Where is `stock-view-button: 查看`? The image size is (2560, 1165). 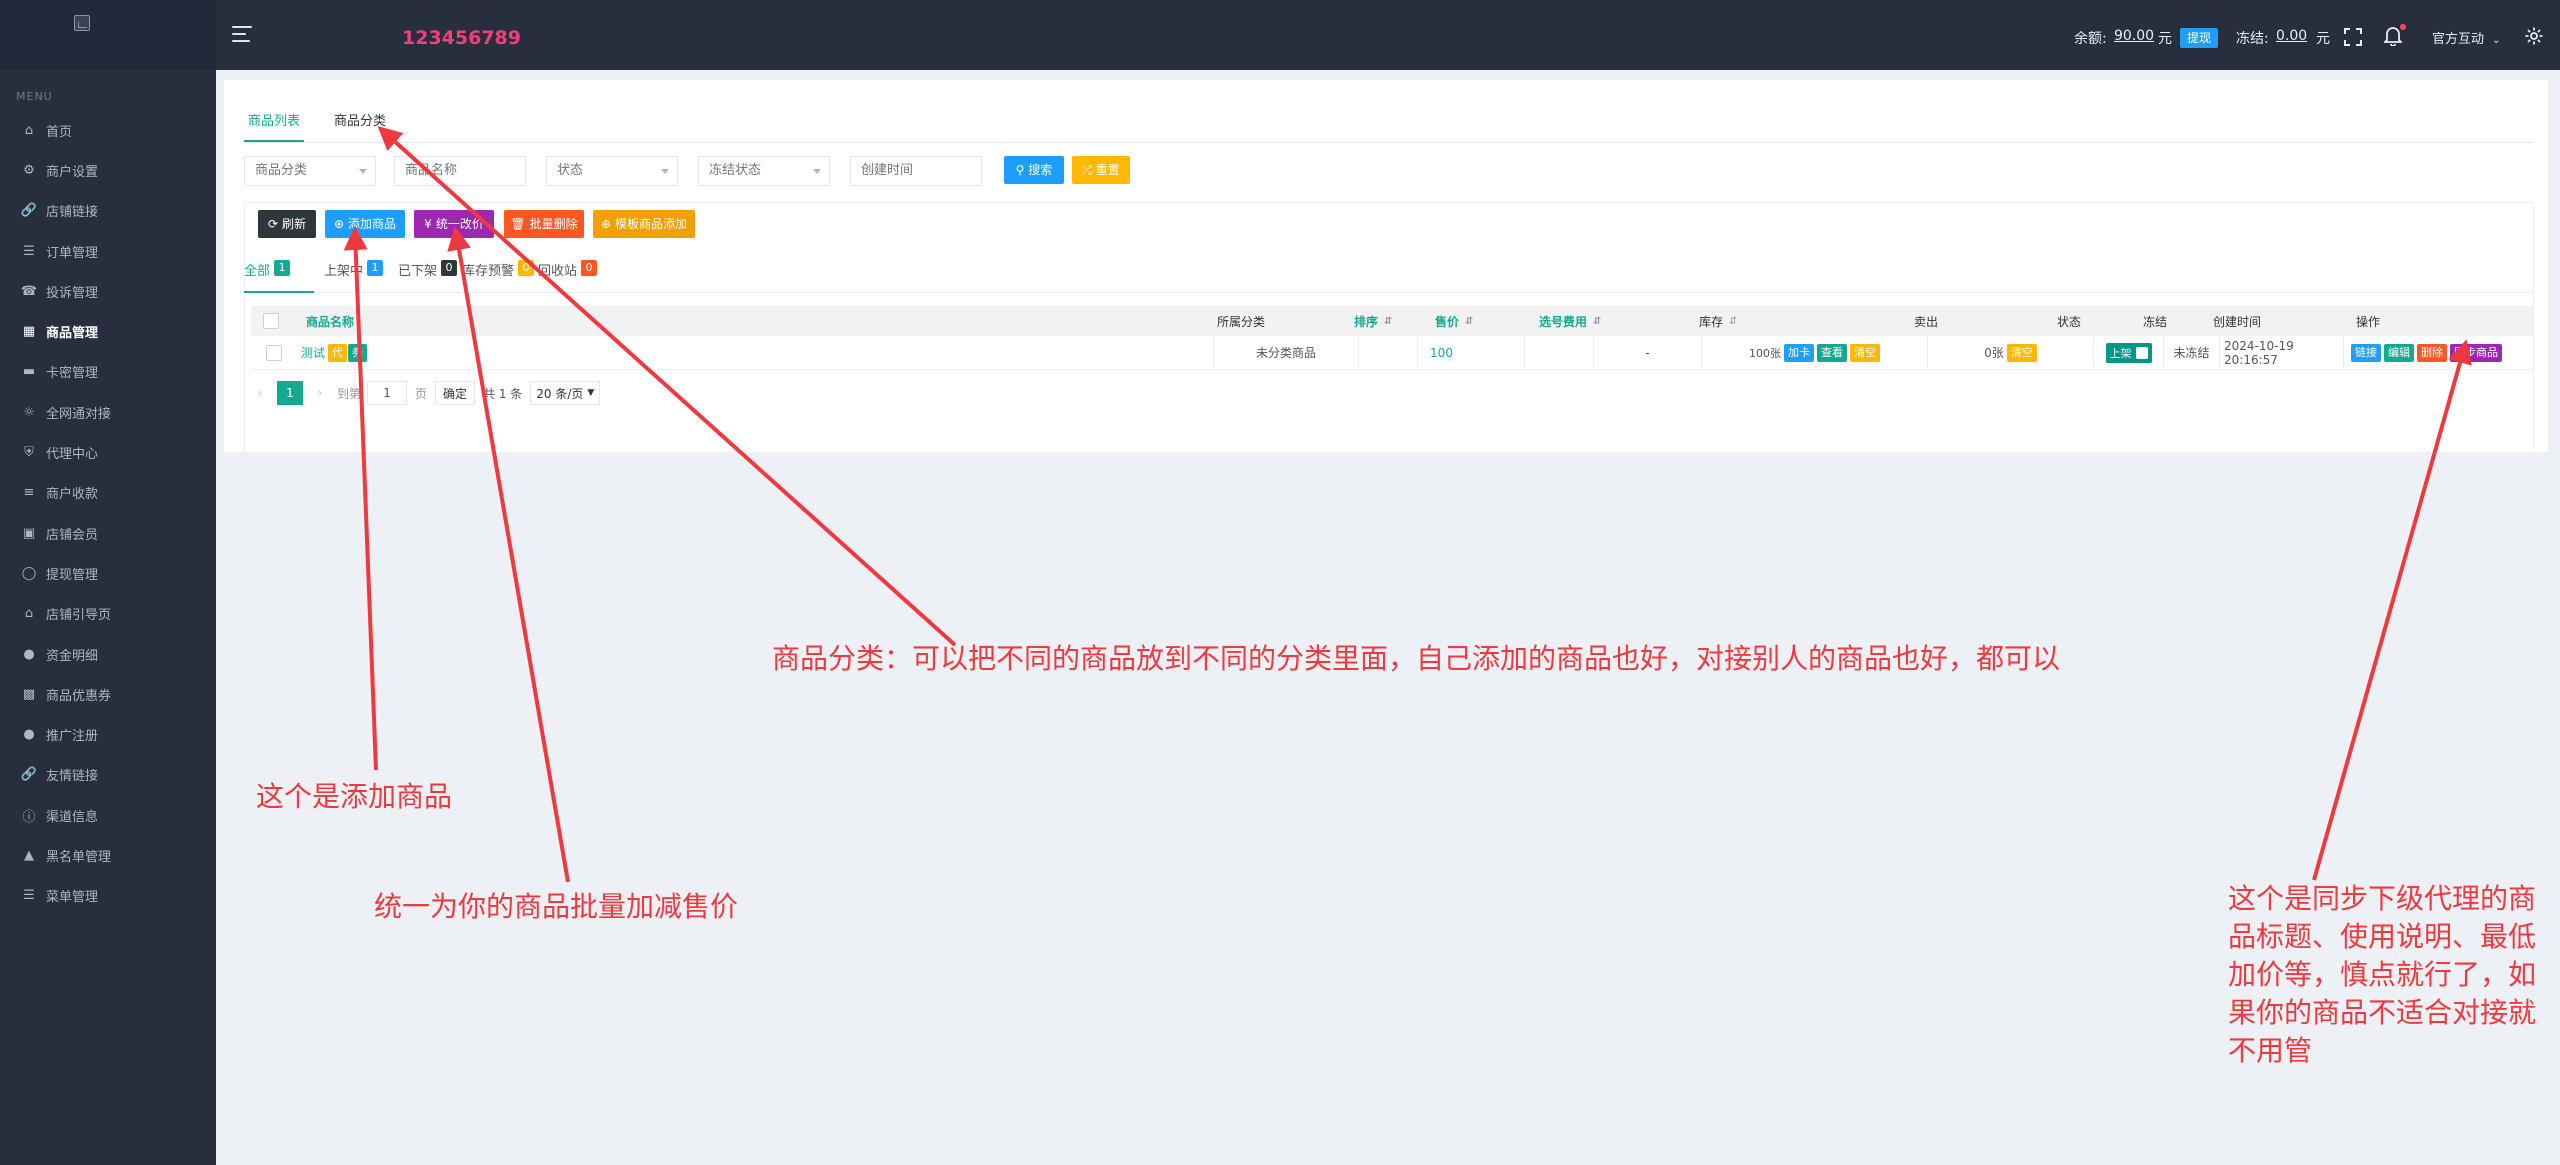 stock-view-button: 查看 is located at coordinates (1832, 352).